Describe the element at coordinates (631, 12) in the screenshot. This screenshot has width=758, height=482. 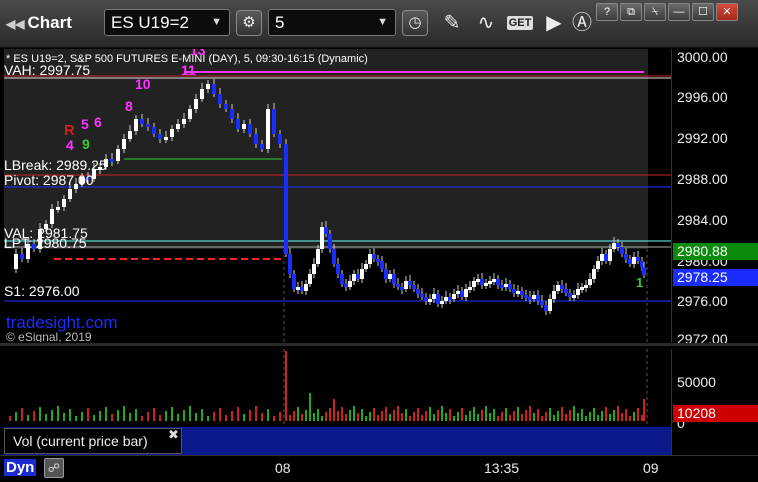
I see `restore-icon: ⧉` at that location.